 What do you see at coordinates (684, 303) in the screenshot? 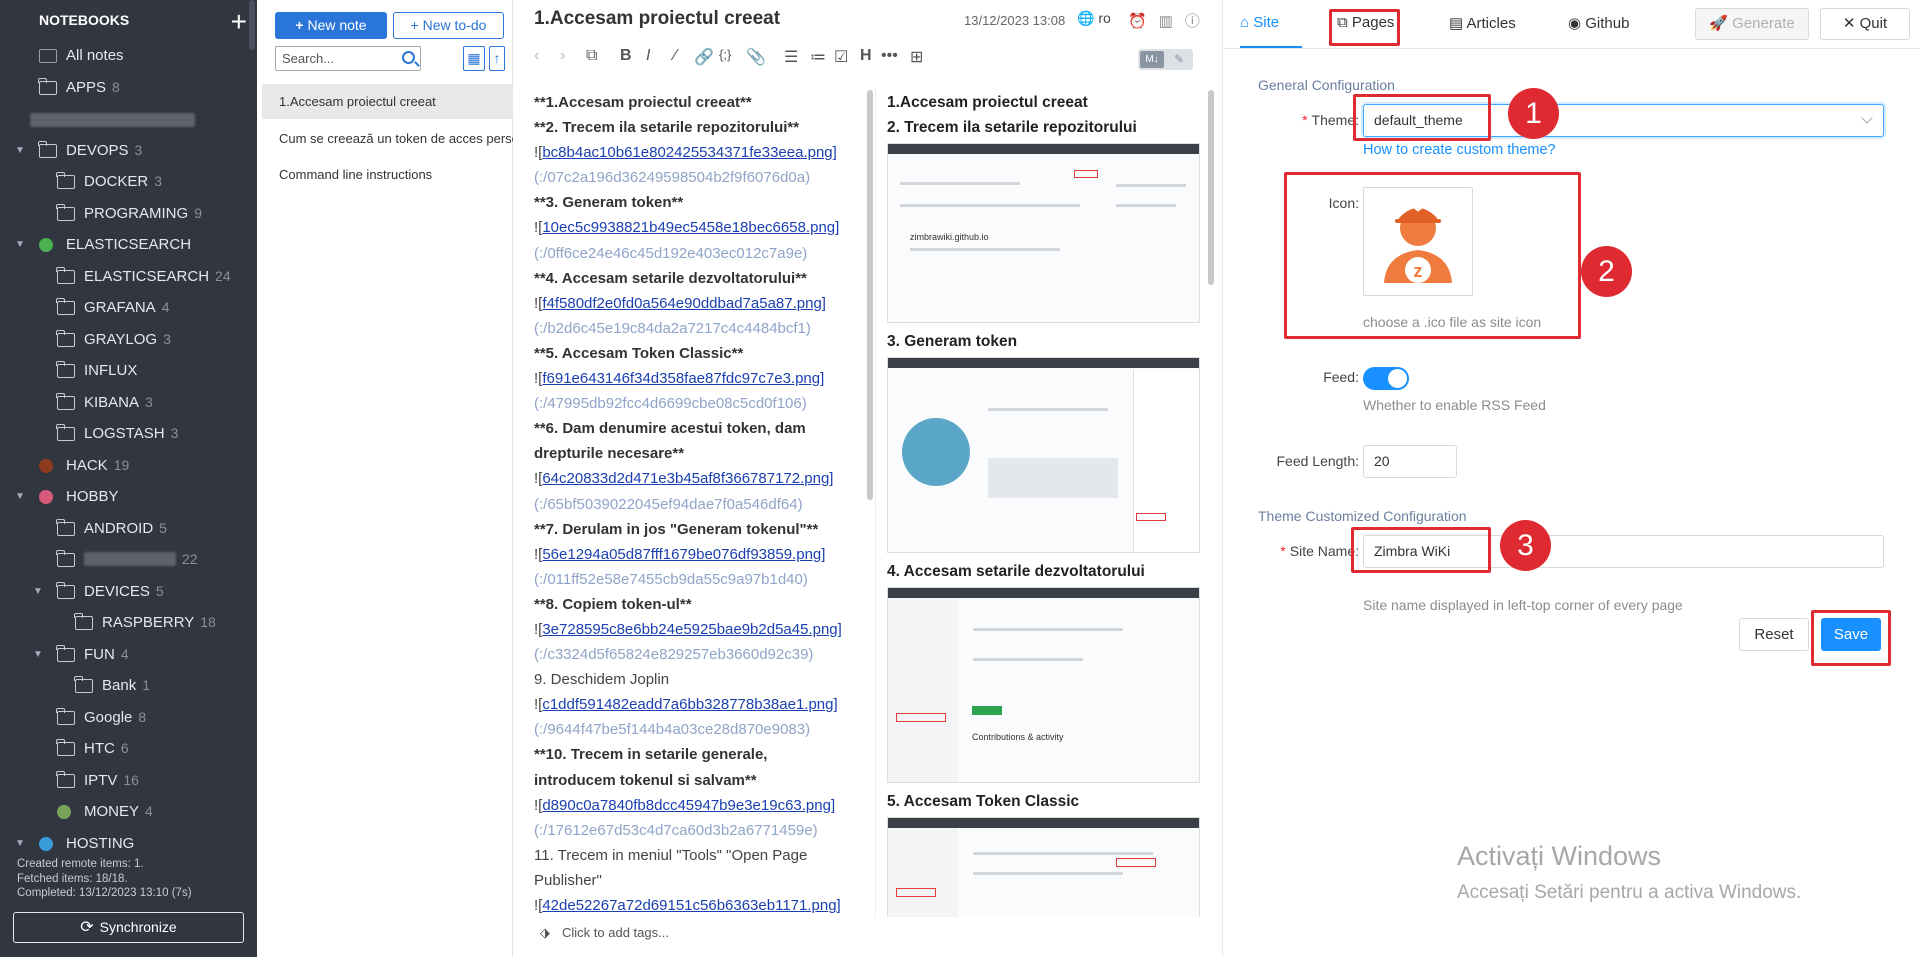
I see `markdown-image-link: f4f580df2e0fd0a564e90ddbad7a5a87.png]` at bounding box center [684, 303].